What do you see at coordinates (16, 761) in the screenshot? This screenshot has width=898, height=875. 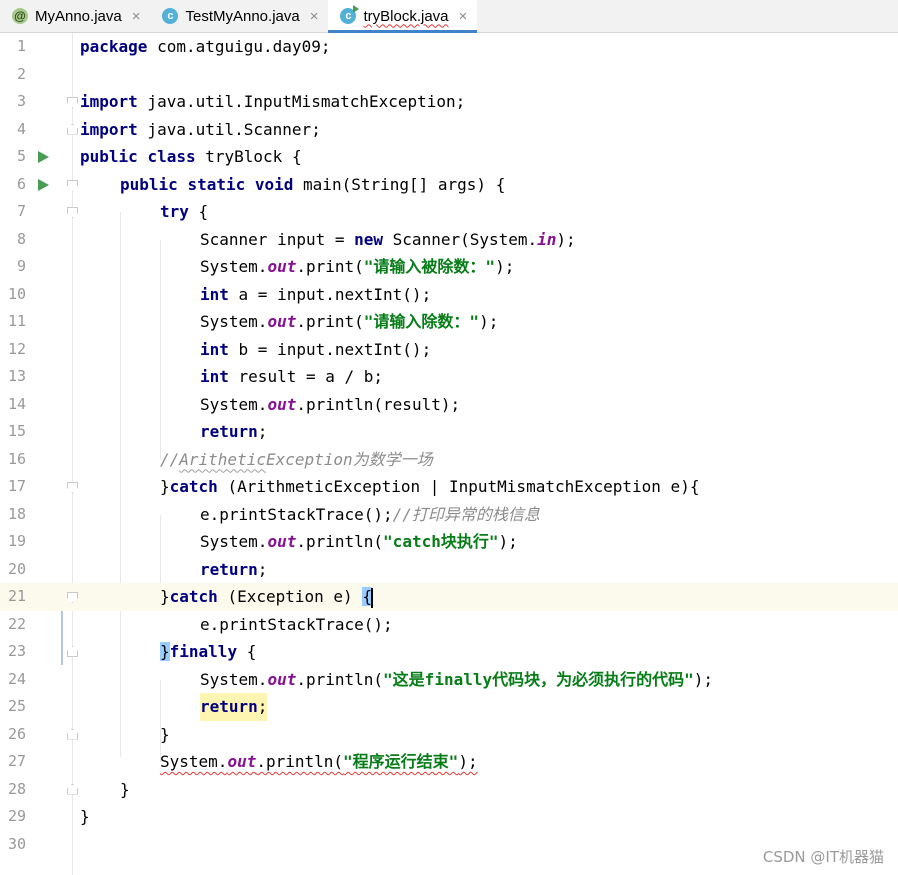 I see `line-number: 27` at bounding box center [16, 761].